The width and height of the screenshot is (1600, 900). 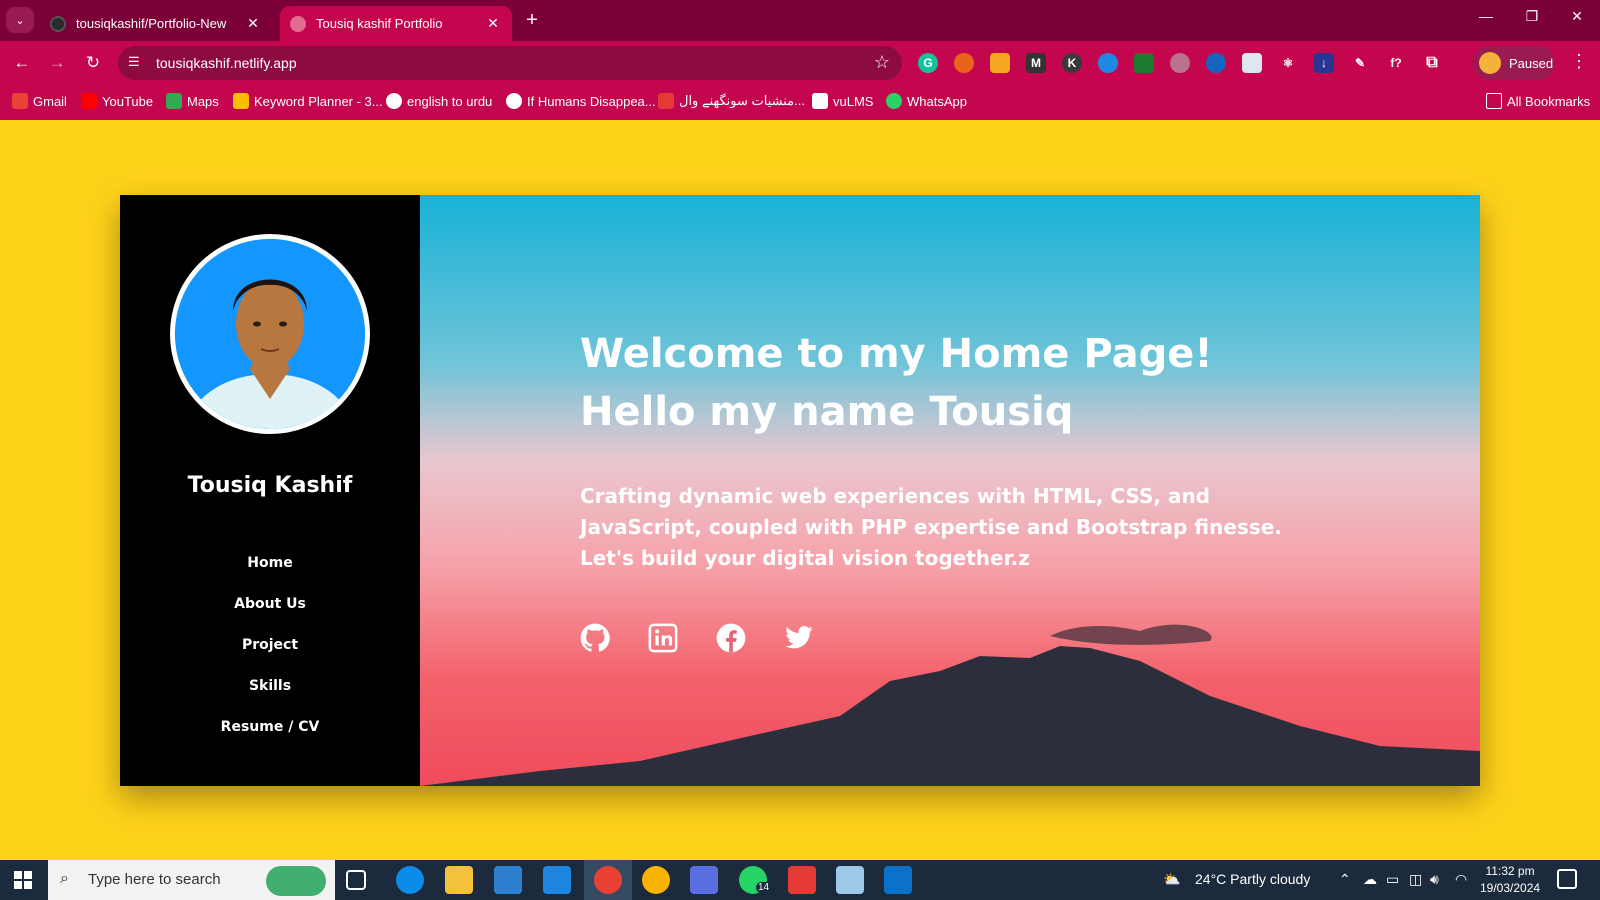 I want to click on taskbar-clock: 11:32 pm 19/03/2024, so click(x=1510, y=880).